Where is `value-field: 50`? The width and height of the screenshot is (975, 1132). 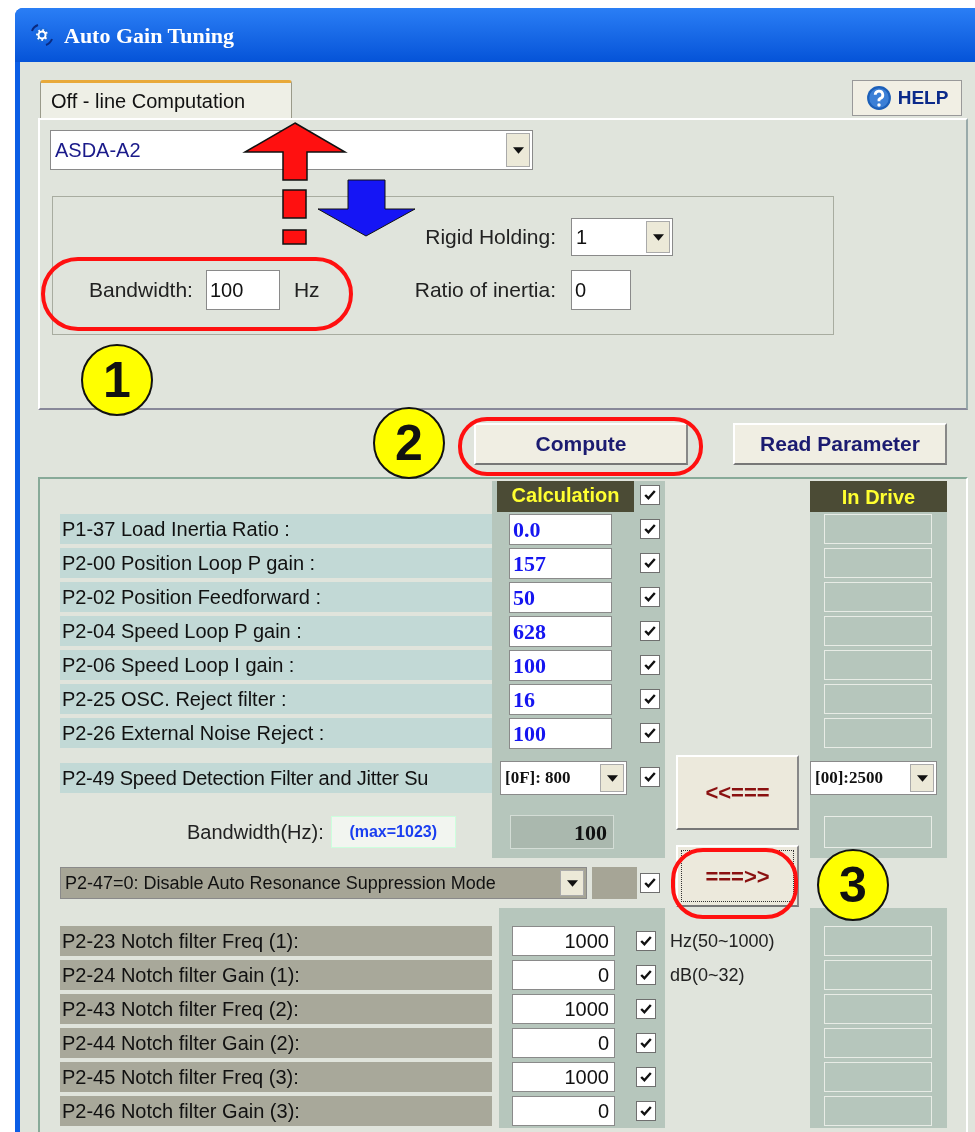 value-field: 50 is located at coordinates (560, 597).